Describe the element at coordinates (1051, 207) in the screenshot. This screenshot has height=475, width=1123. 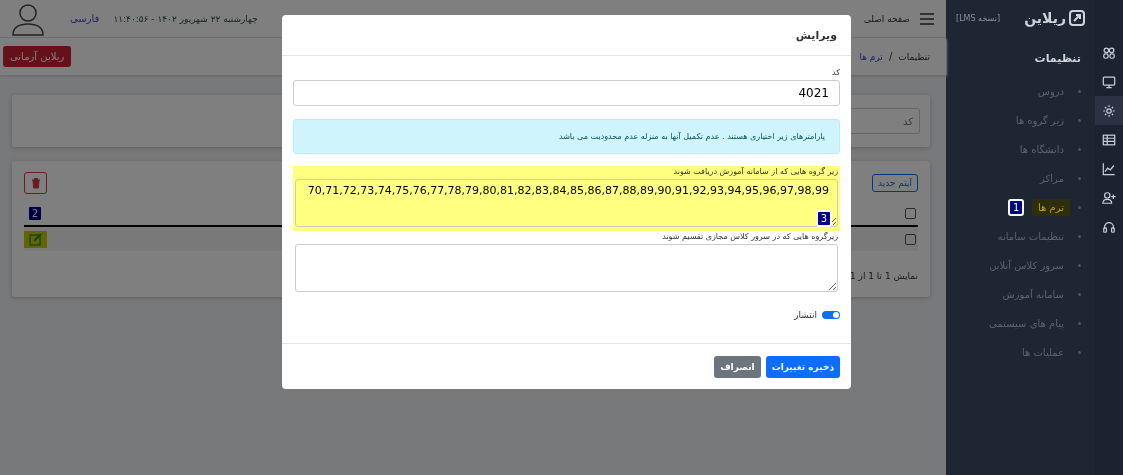
I see `sidebar-item: ترم ها` at that location.